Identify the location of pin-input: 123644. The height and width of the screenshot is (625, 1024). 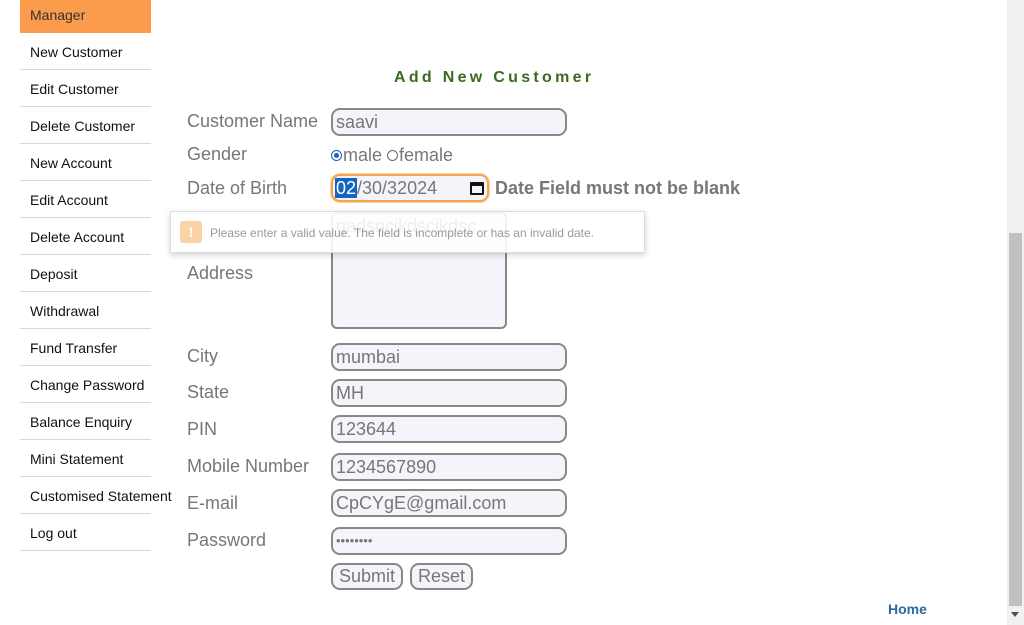
(449, 429).